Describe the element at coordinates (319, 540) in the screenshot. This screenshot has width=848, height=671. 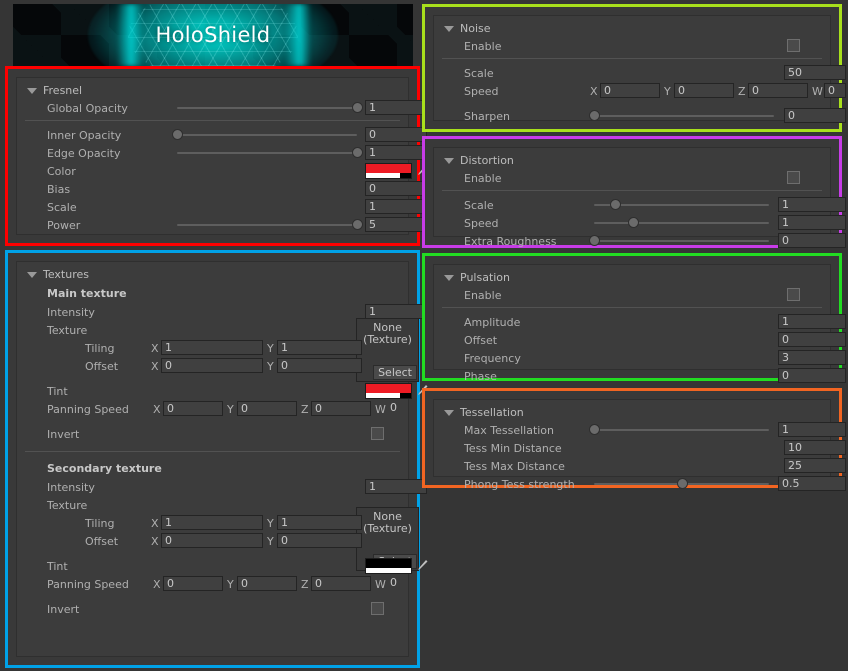
I see `secondary-offset-y-field: 0` at that location.